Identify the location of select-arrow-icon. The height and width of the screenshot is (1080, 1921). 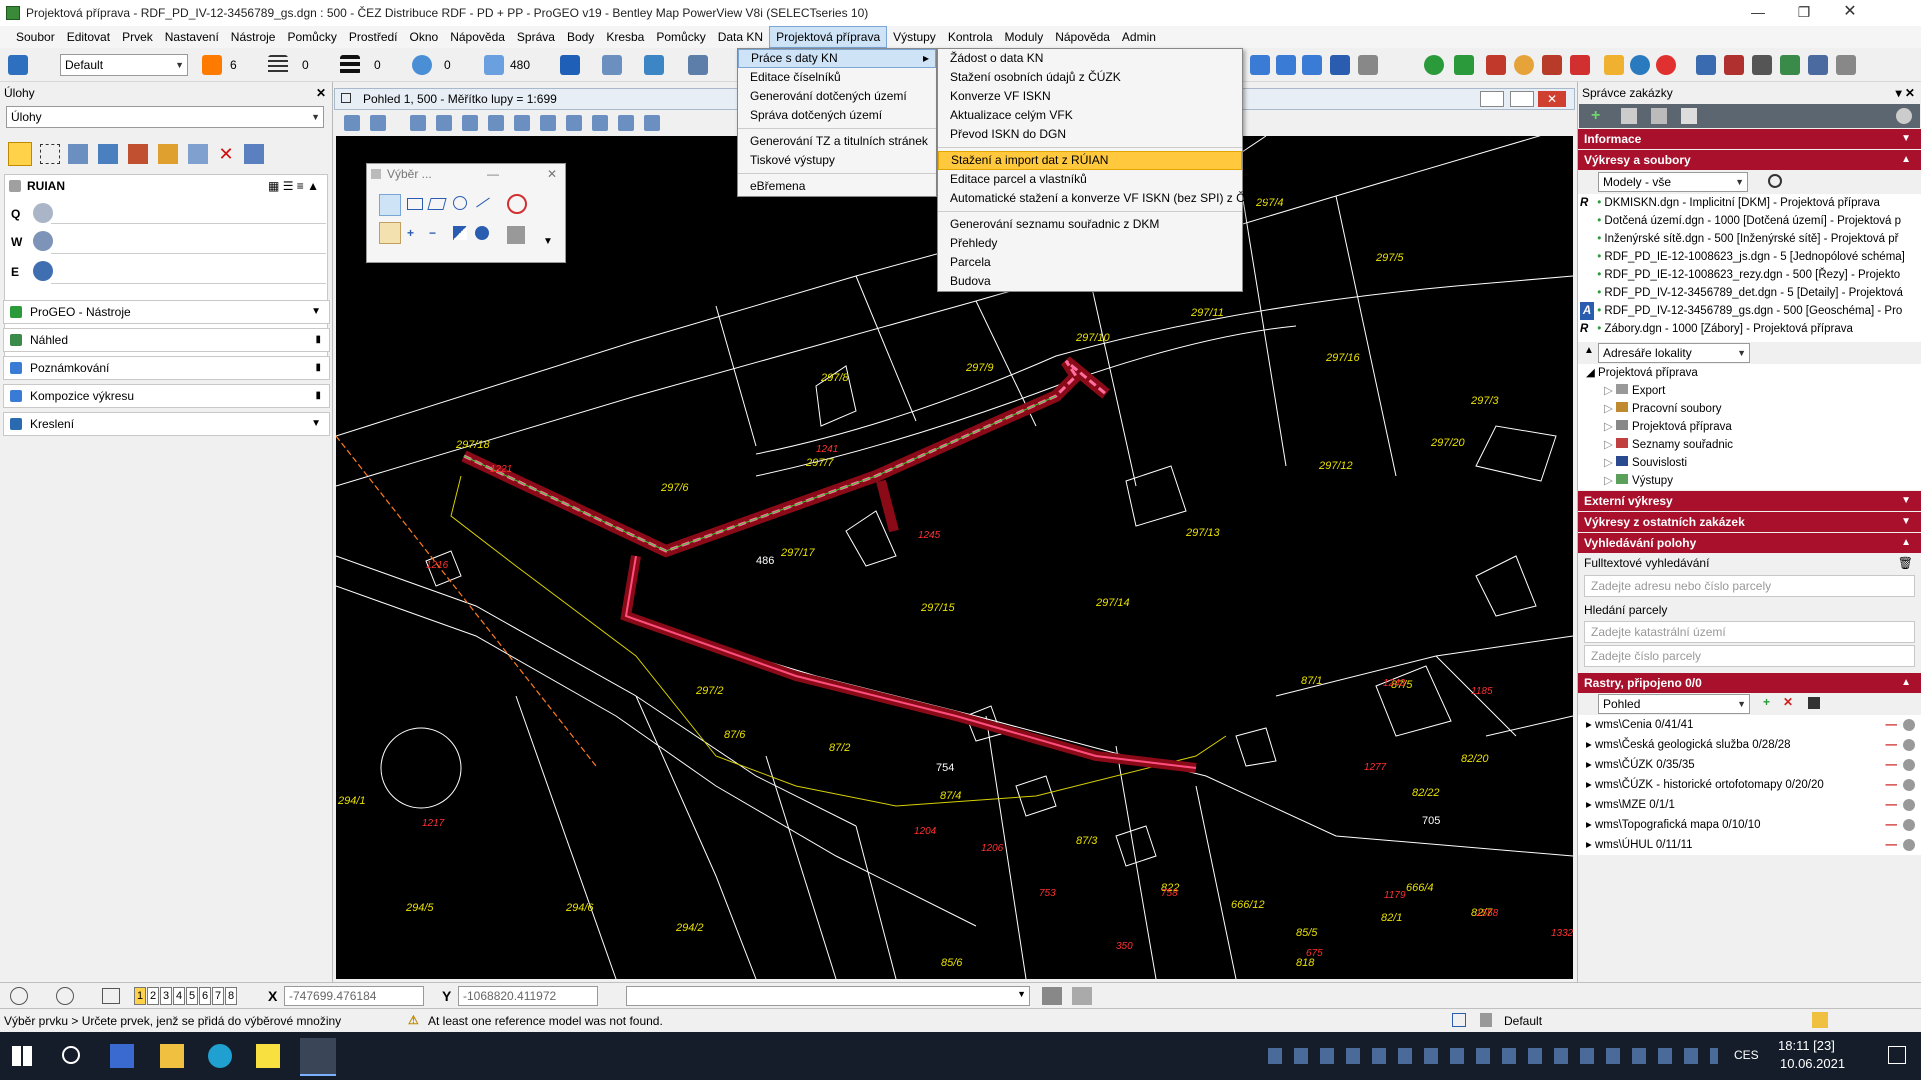
(20, 154).